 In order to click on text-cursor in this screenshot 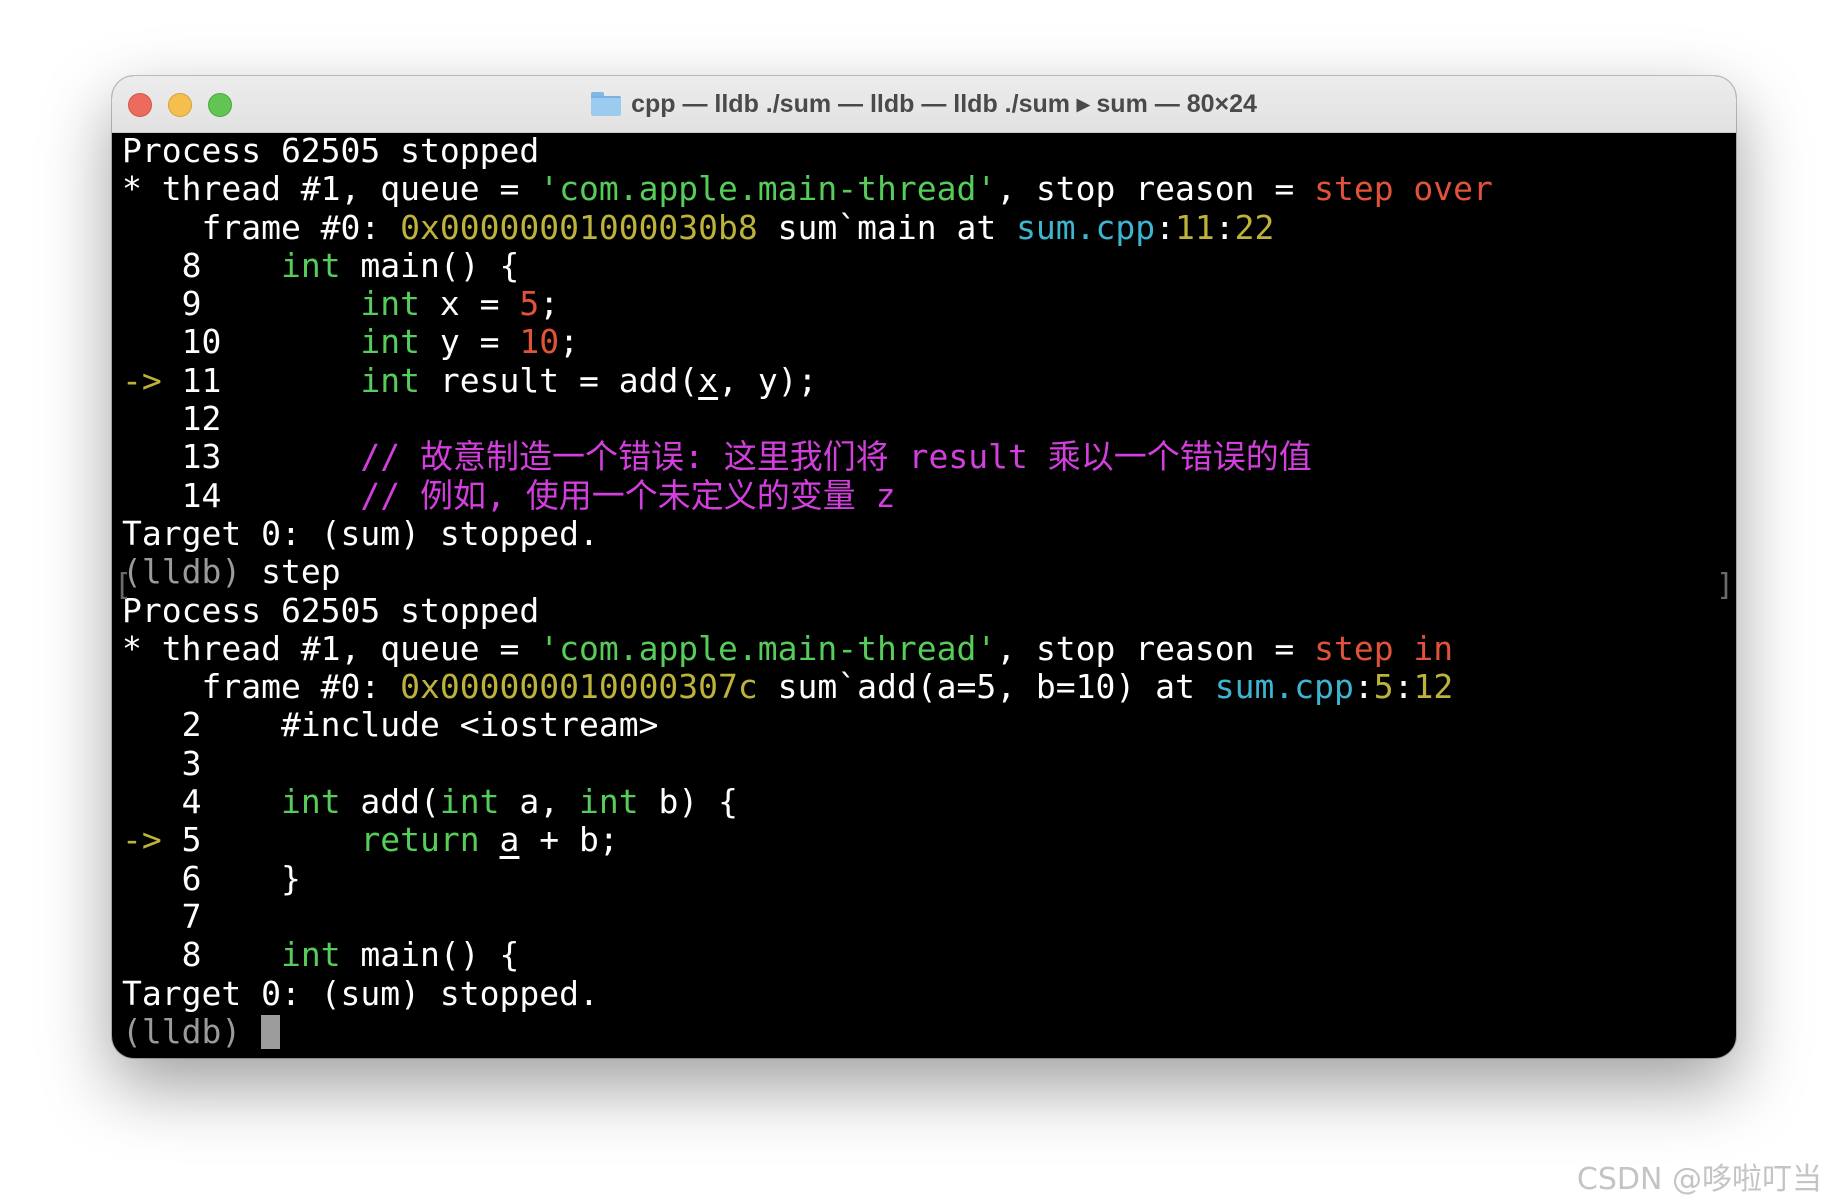, I will do `click(271, 1031)`.